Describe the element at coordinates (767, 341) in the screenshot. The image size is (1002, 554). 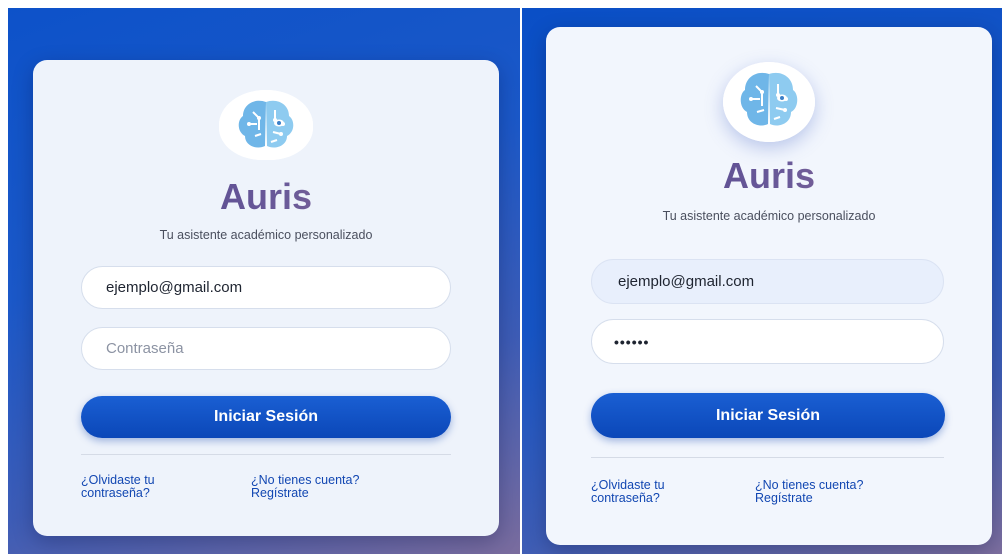
I see `password-field: ••••••` at that location.